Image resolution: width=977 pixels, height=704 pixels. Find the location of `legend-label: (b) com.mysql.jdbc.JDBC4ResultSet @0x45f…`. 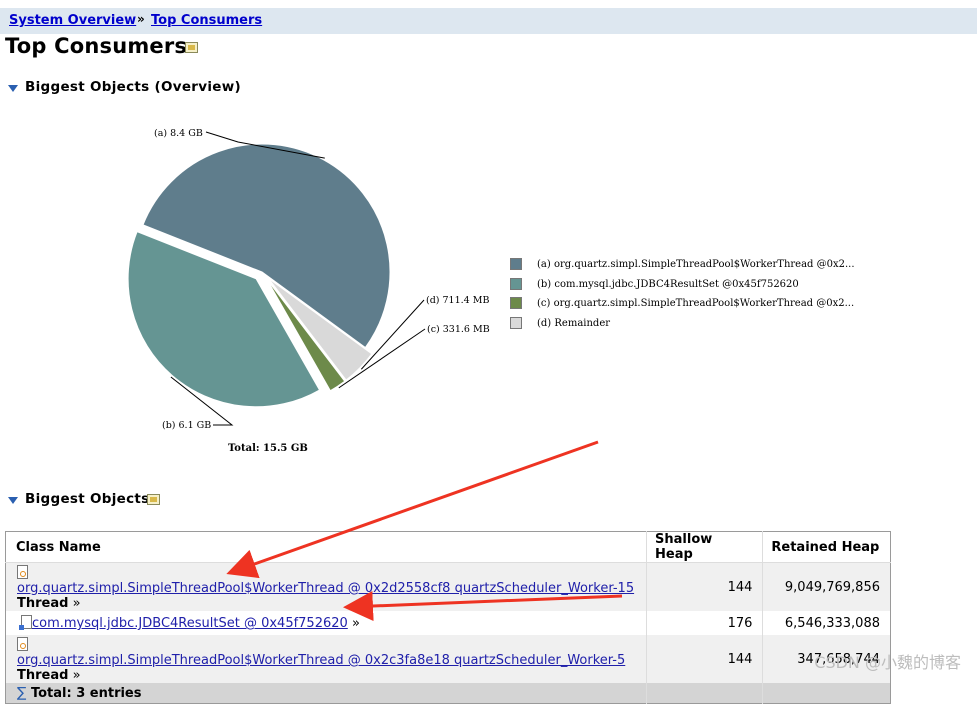

legend-label: (b) com.mysql.jdbc.JDBC4ResultSet @0x45f… is located at coordinates (668, 284).